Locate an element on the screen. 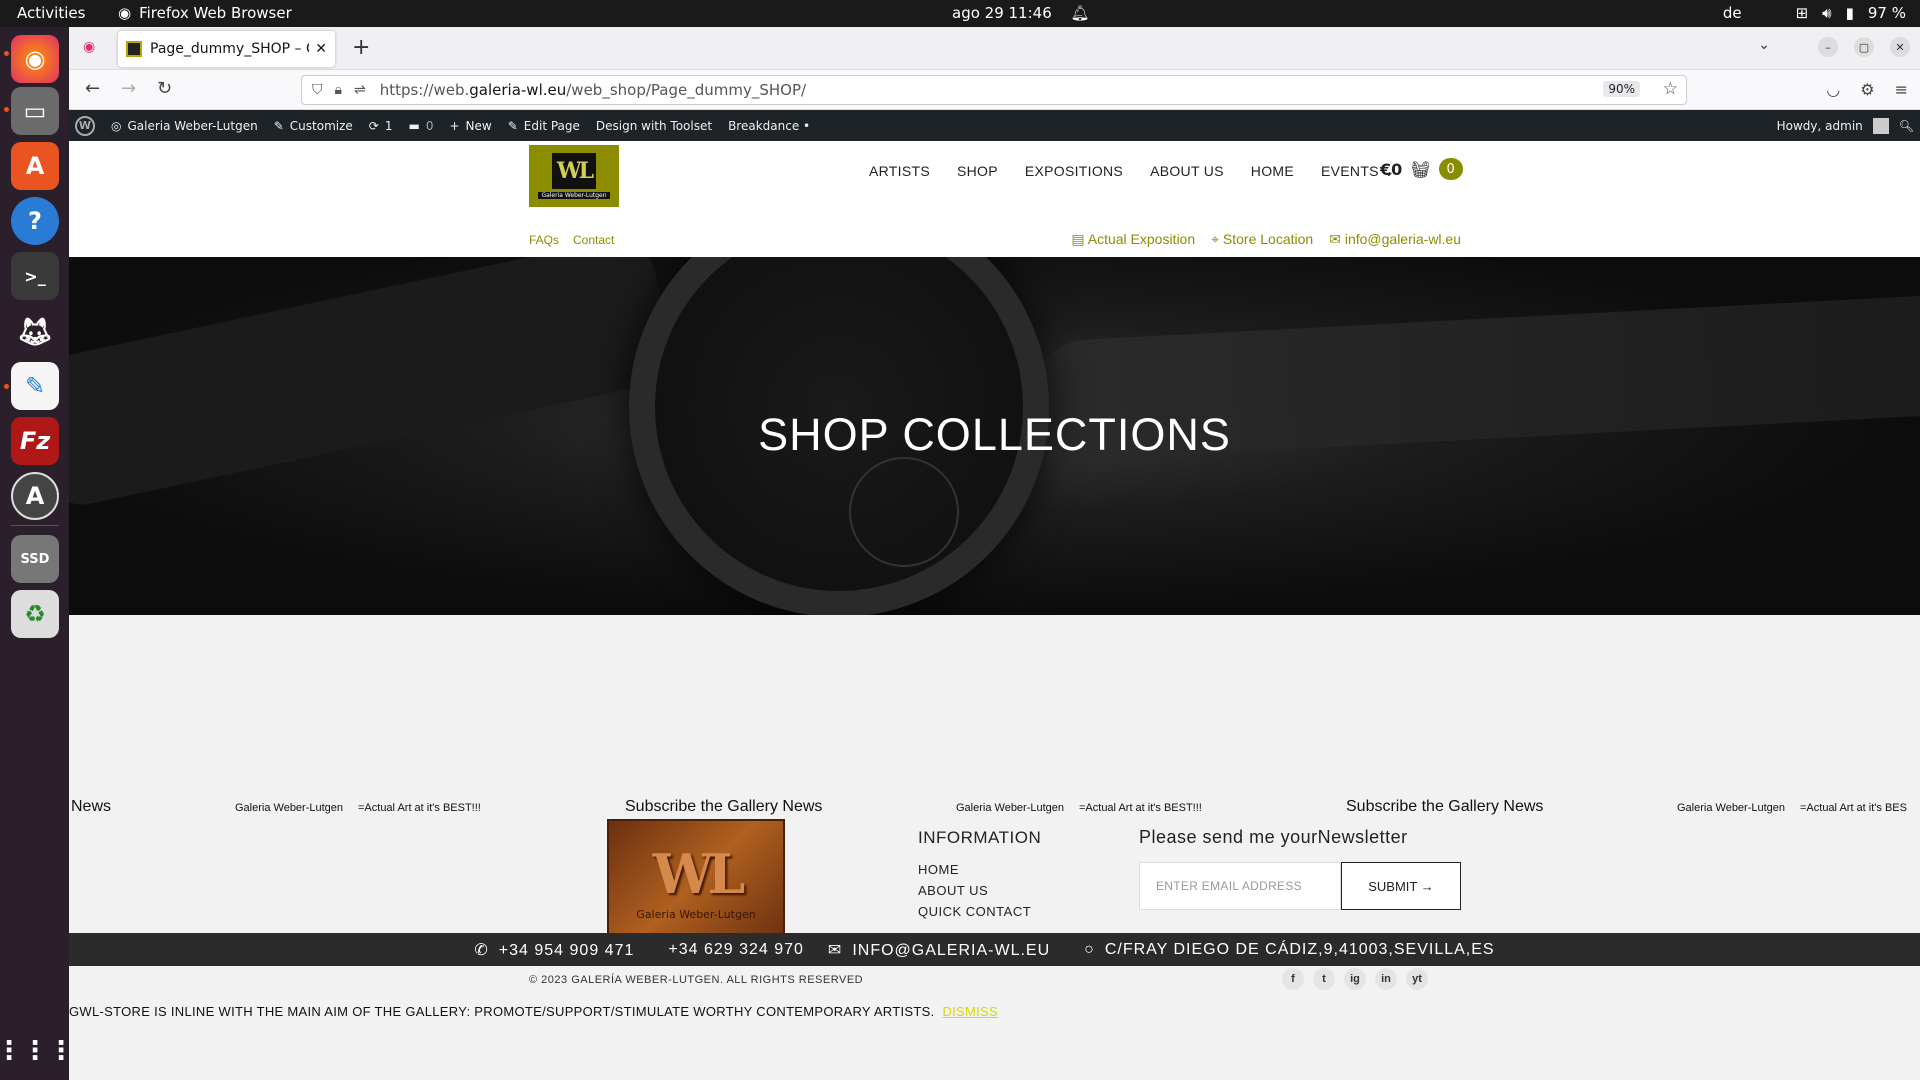 Image resolution: width=1920 pixels, height=1080 pixels. back-icon: ← is located at coordinates (92, 88).